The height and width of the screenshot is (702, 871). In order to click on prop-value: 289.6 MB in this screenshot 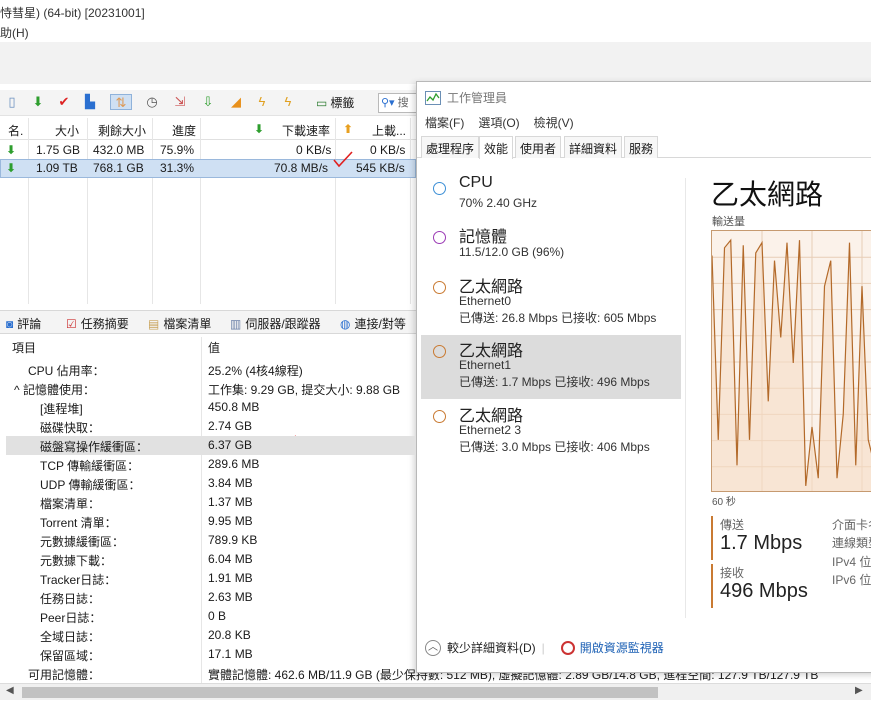, I will do `click(234, 464)`.